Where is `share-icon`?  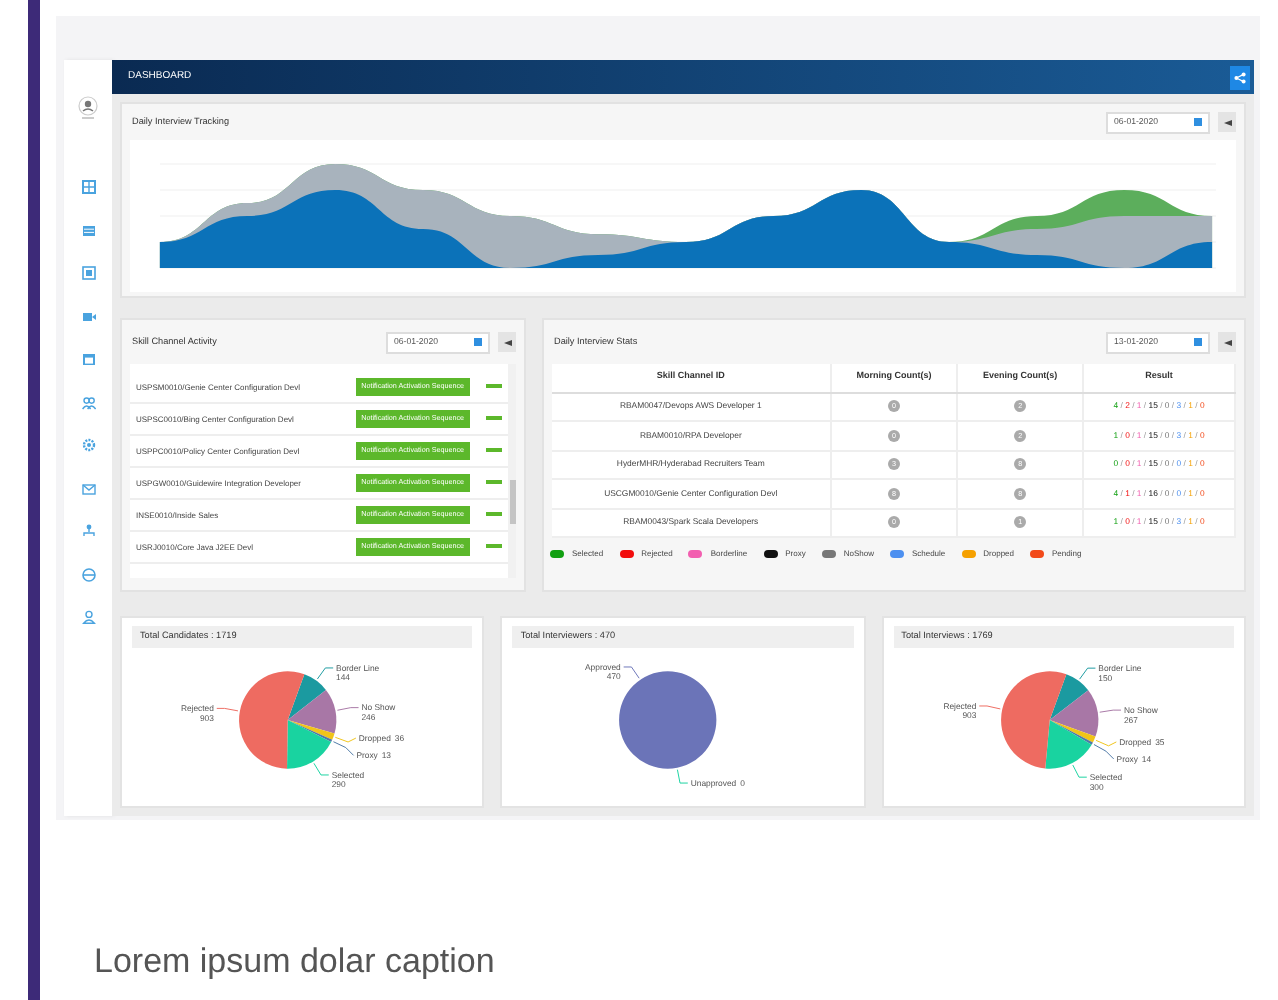 share-icon is located at coordinates (1240, 77).